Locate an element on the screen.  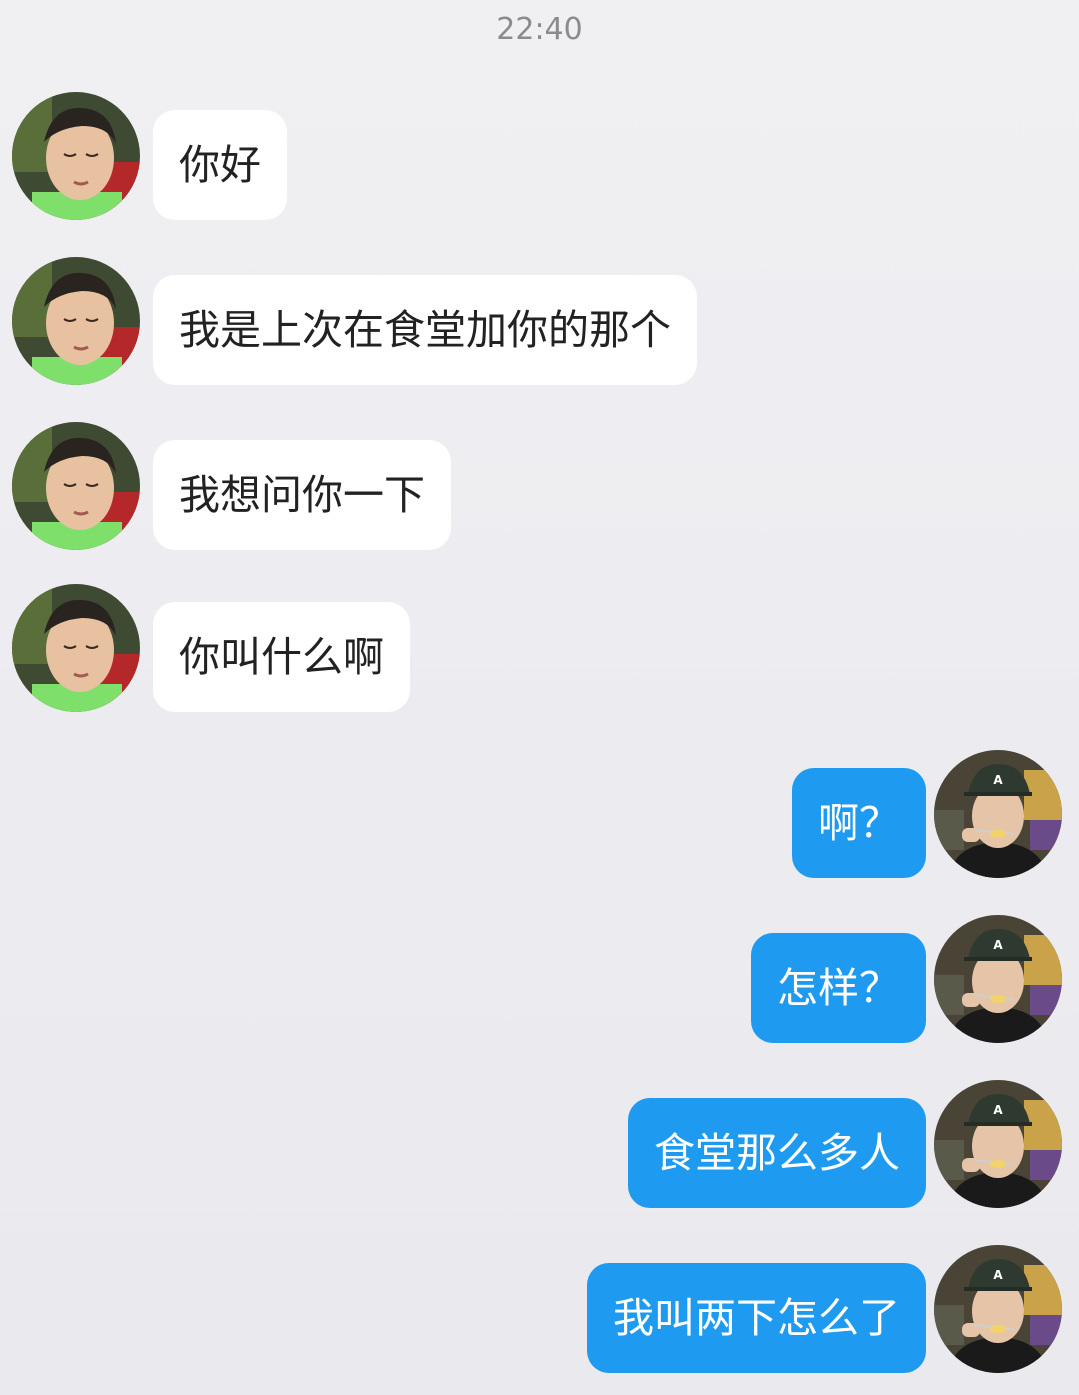
message-row-outgoing: A 食堂那么多人 is located at coordinates (539, 1145).